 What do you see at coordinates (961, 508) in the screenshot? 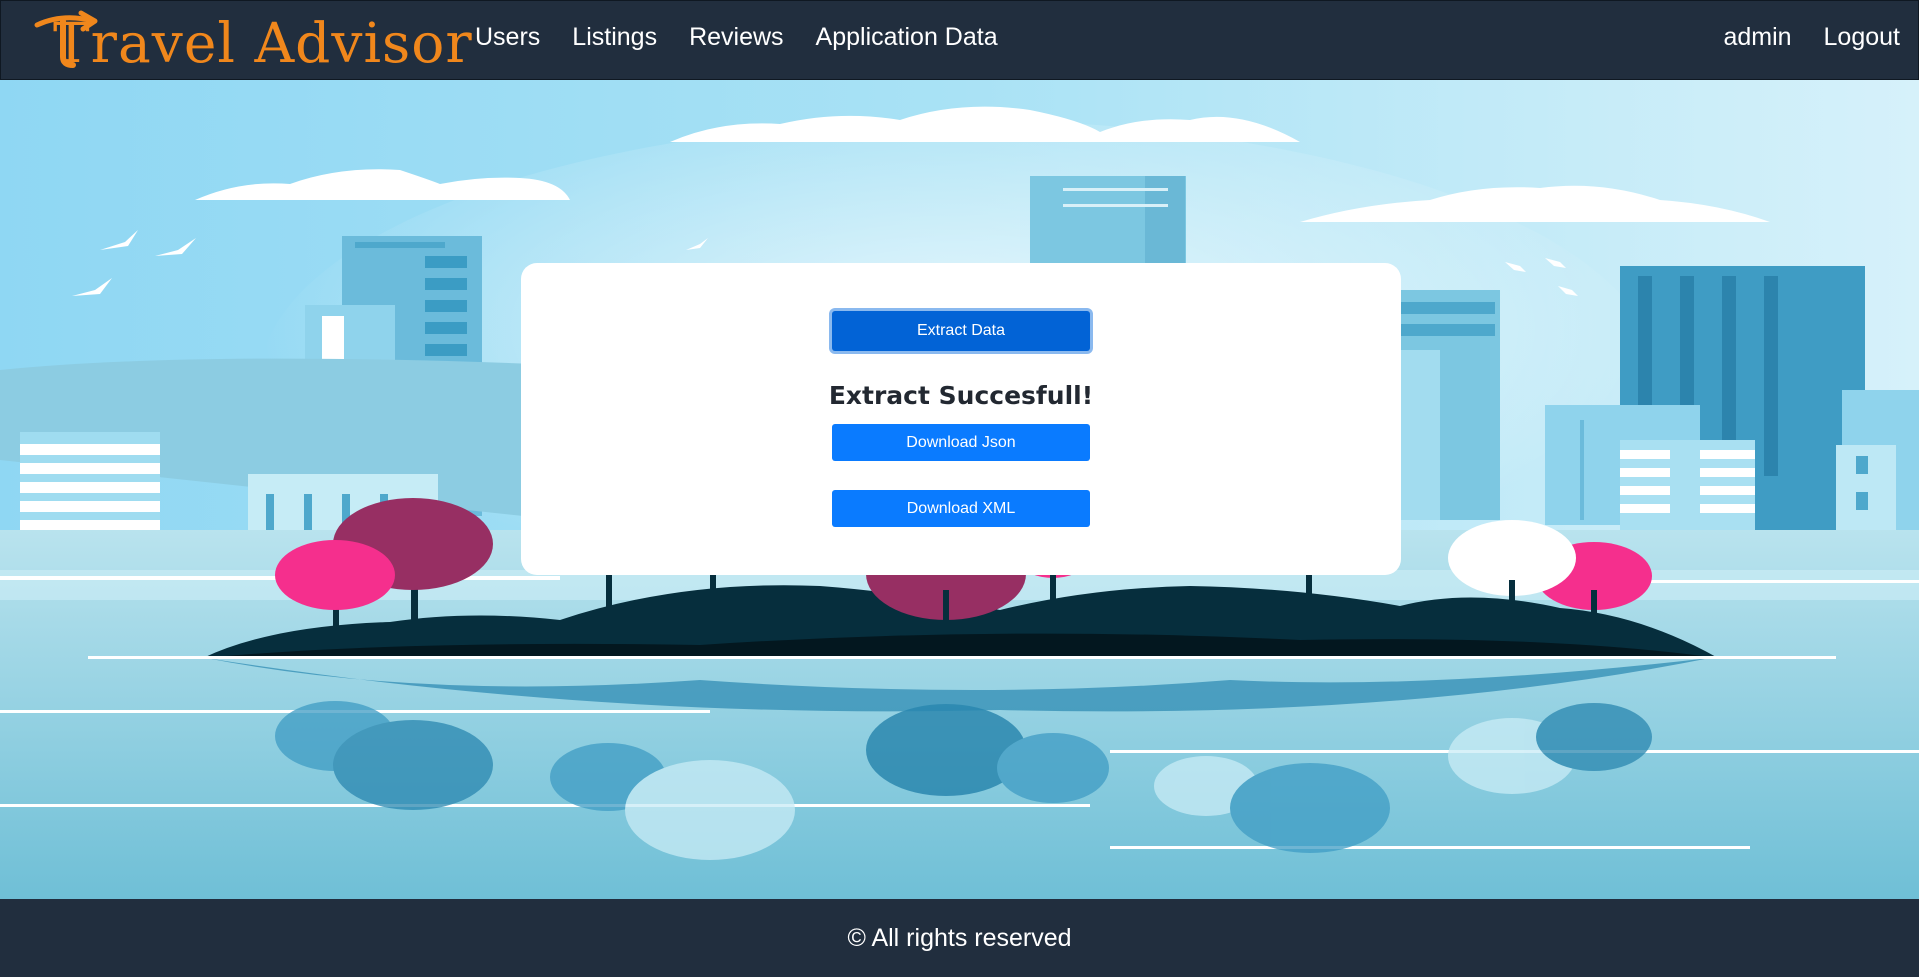
I see `download-xml-button: Download XML` at bounding box center [961, 508].